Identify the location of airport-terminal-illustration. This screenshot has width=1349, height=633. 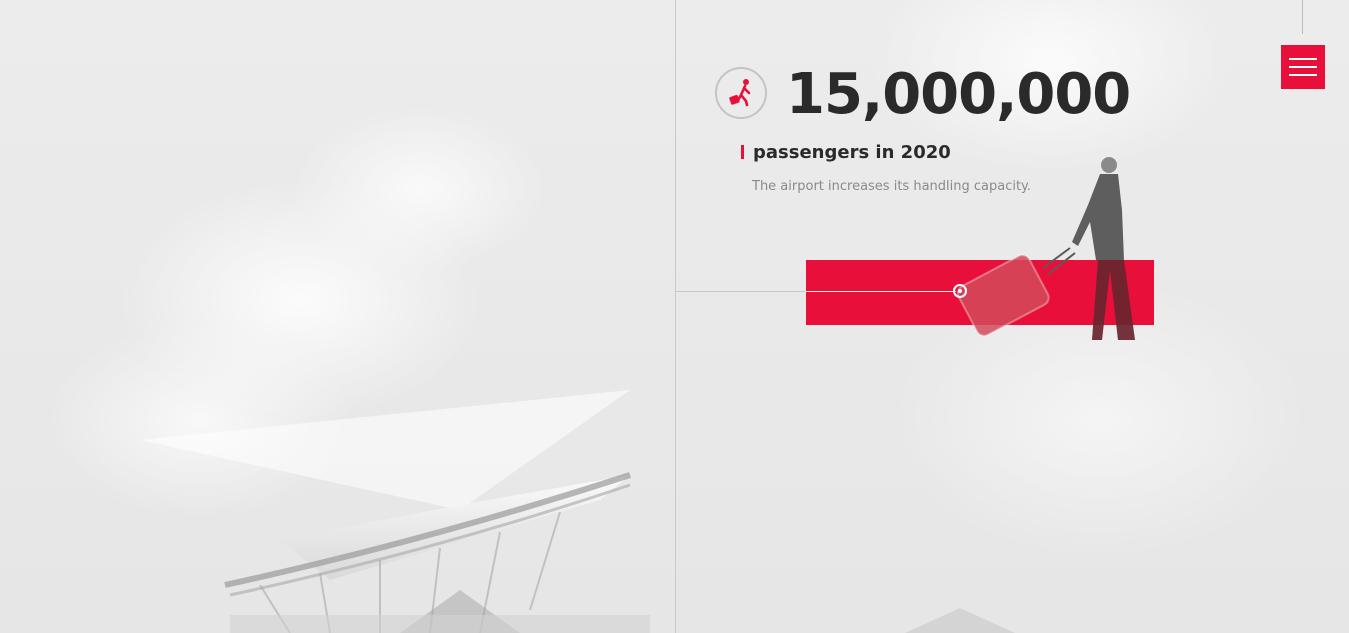
(395, 511).